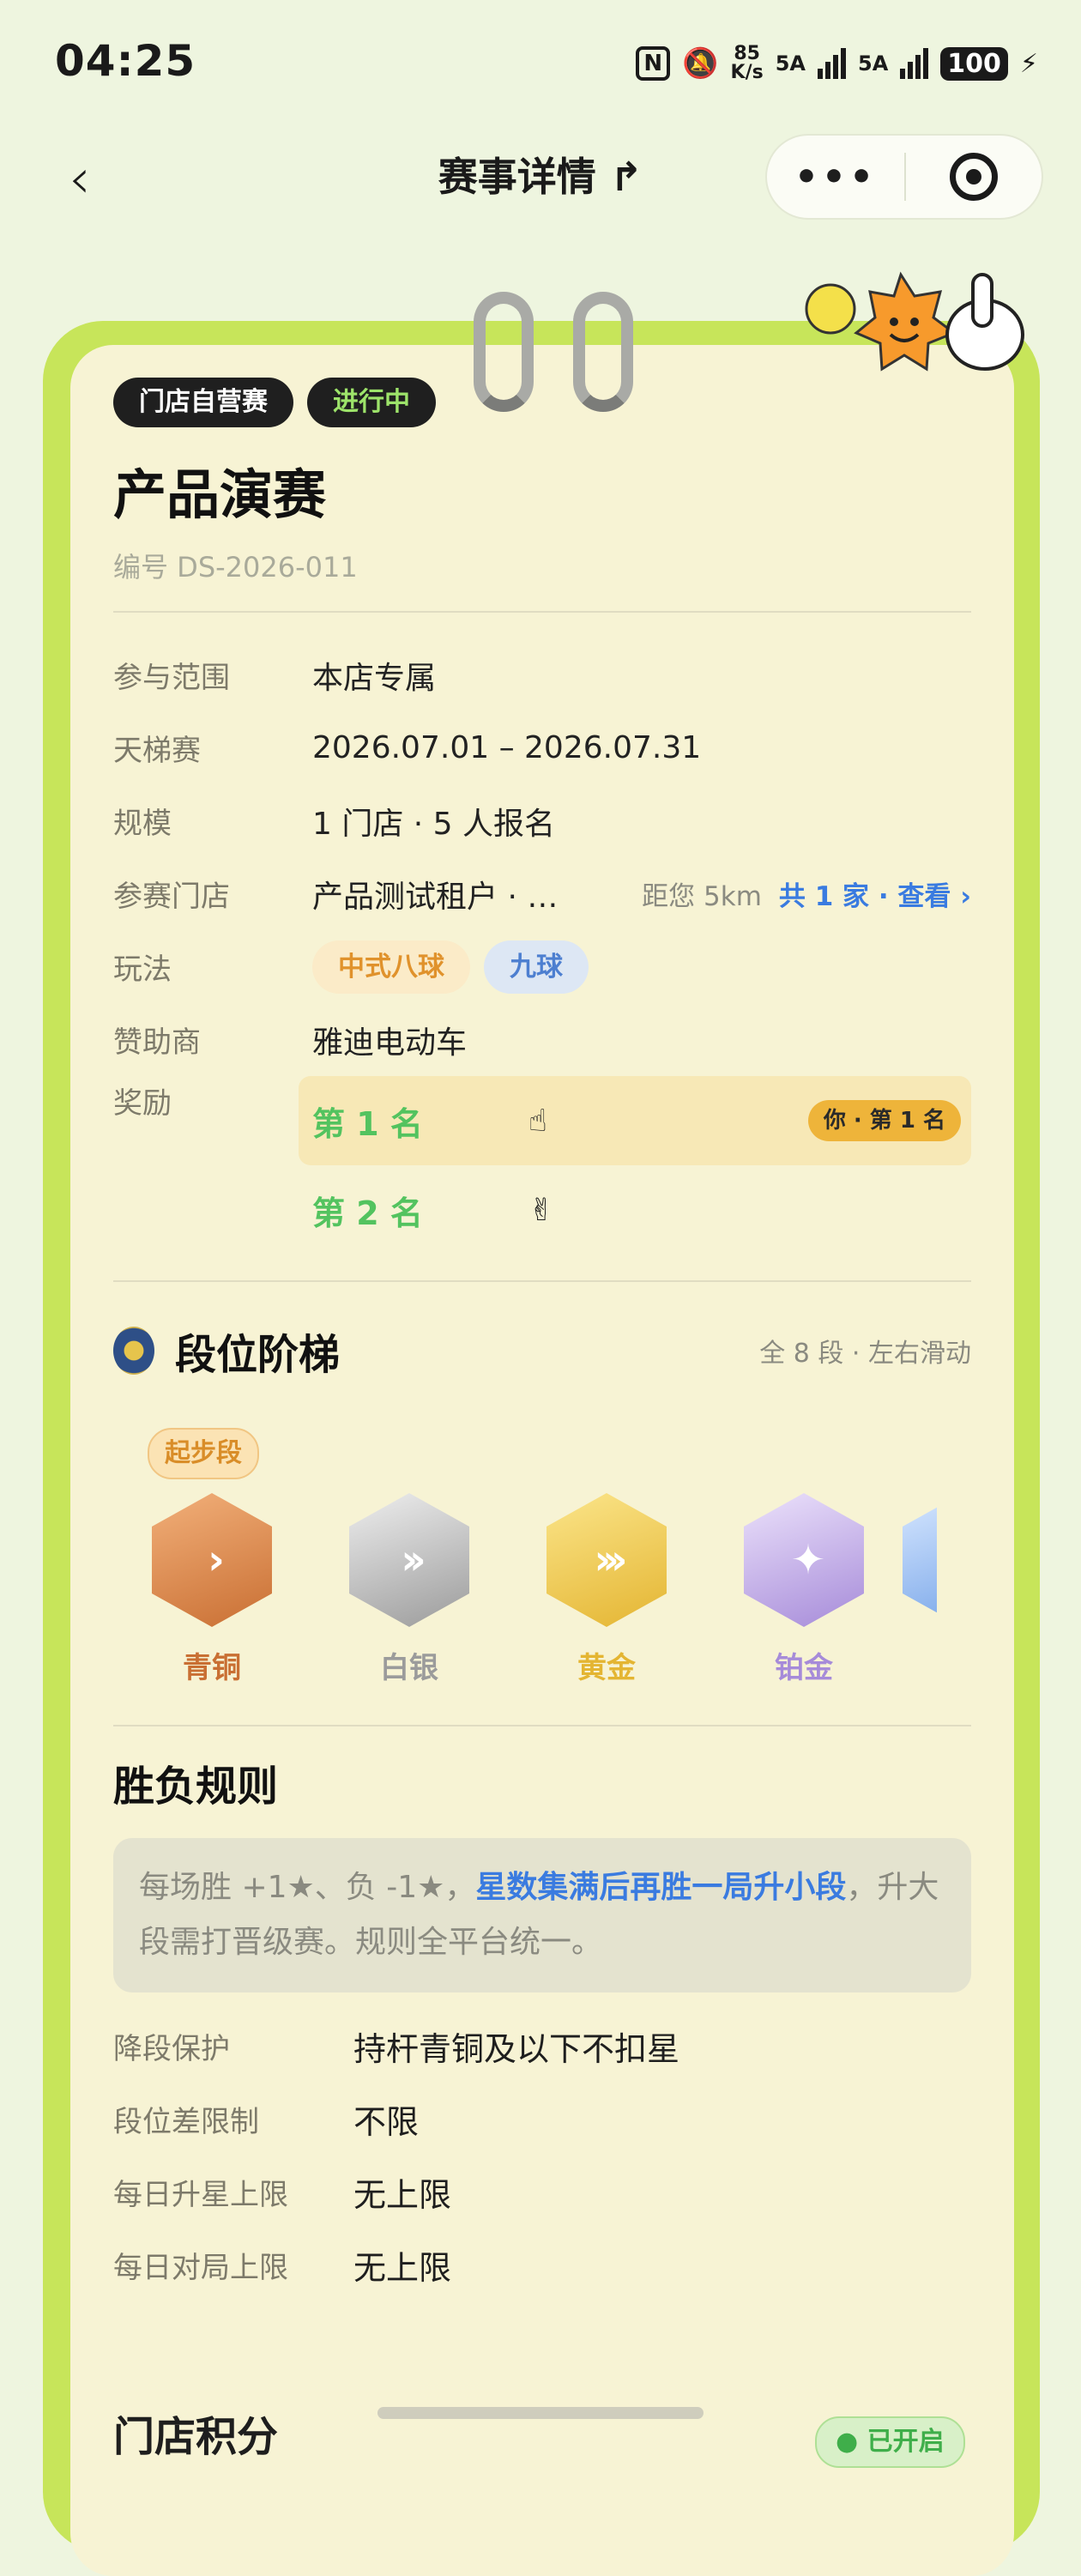 The height and width of the screenshot is (2576, 1081). I want to click on tier-scroller: › 青铜 ›› 白银 ››› 黄金 ✦ 铂金, so click(542, 1596).